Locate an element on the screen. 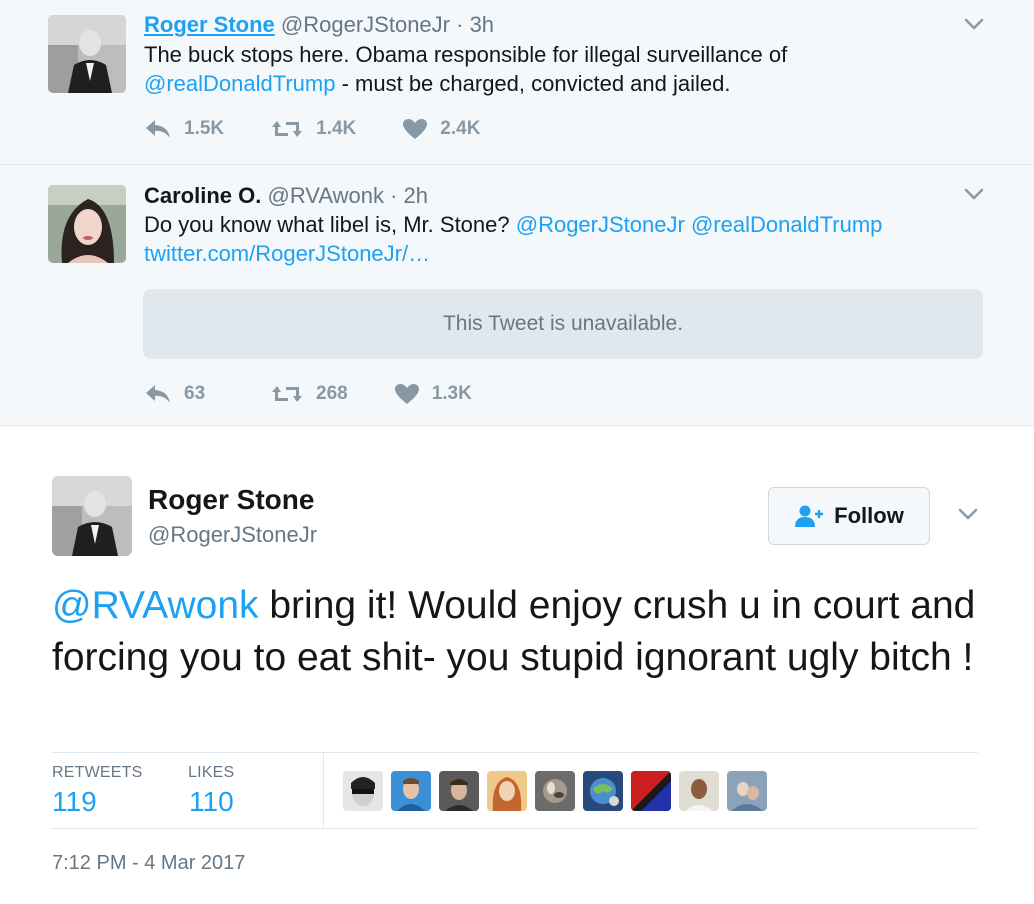 This screenshot has width=1034, height=904. tweet-header: Roger Stone @RogerJStoneJr · 3h is located at coordinates (319, 25).